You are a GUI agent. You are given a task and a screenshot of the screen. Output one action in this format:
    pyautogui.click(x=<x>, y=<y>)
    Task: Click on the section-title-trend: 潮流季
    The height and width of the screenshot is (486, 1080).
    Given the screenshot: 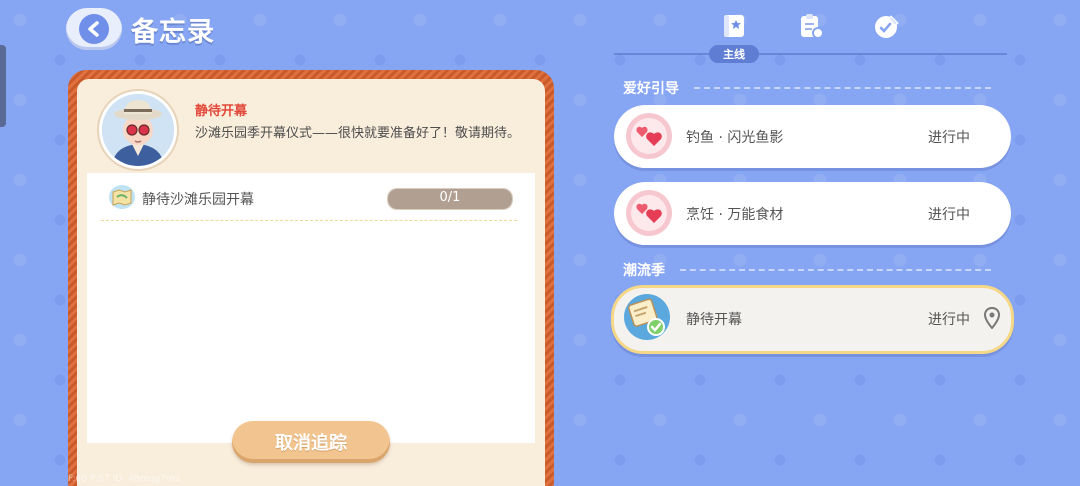 What is the action you would take?
    pyautogui.click(x=644, y=271)
    